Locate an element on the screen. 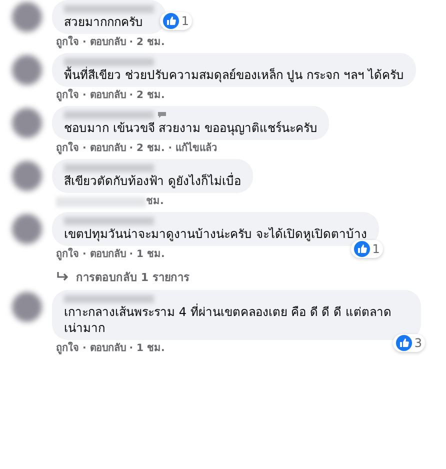 This screenshot has height=469, width=446. comment-text: ชอบมาก เข้นวขจี สวยงาม ขออนุญาติแชร์นะครับ is located at coordinates (191, 128).